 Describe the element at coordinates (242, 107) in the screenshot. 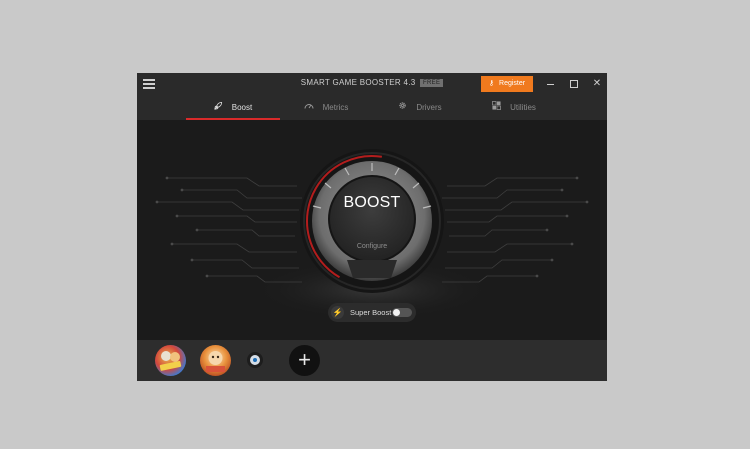

I see `tab-boost-label: Boost` at that location.